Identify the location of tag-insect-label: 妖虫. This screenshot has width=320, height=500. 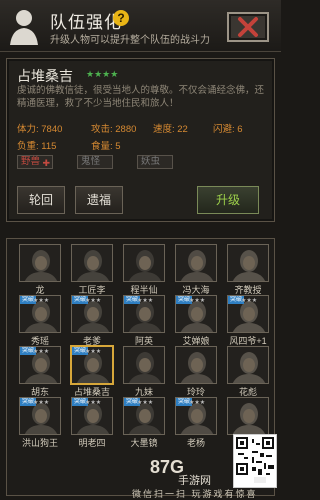
(151, 161).